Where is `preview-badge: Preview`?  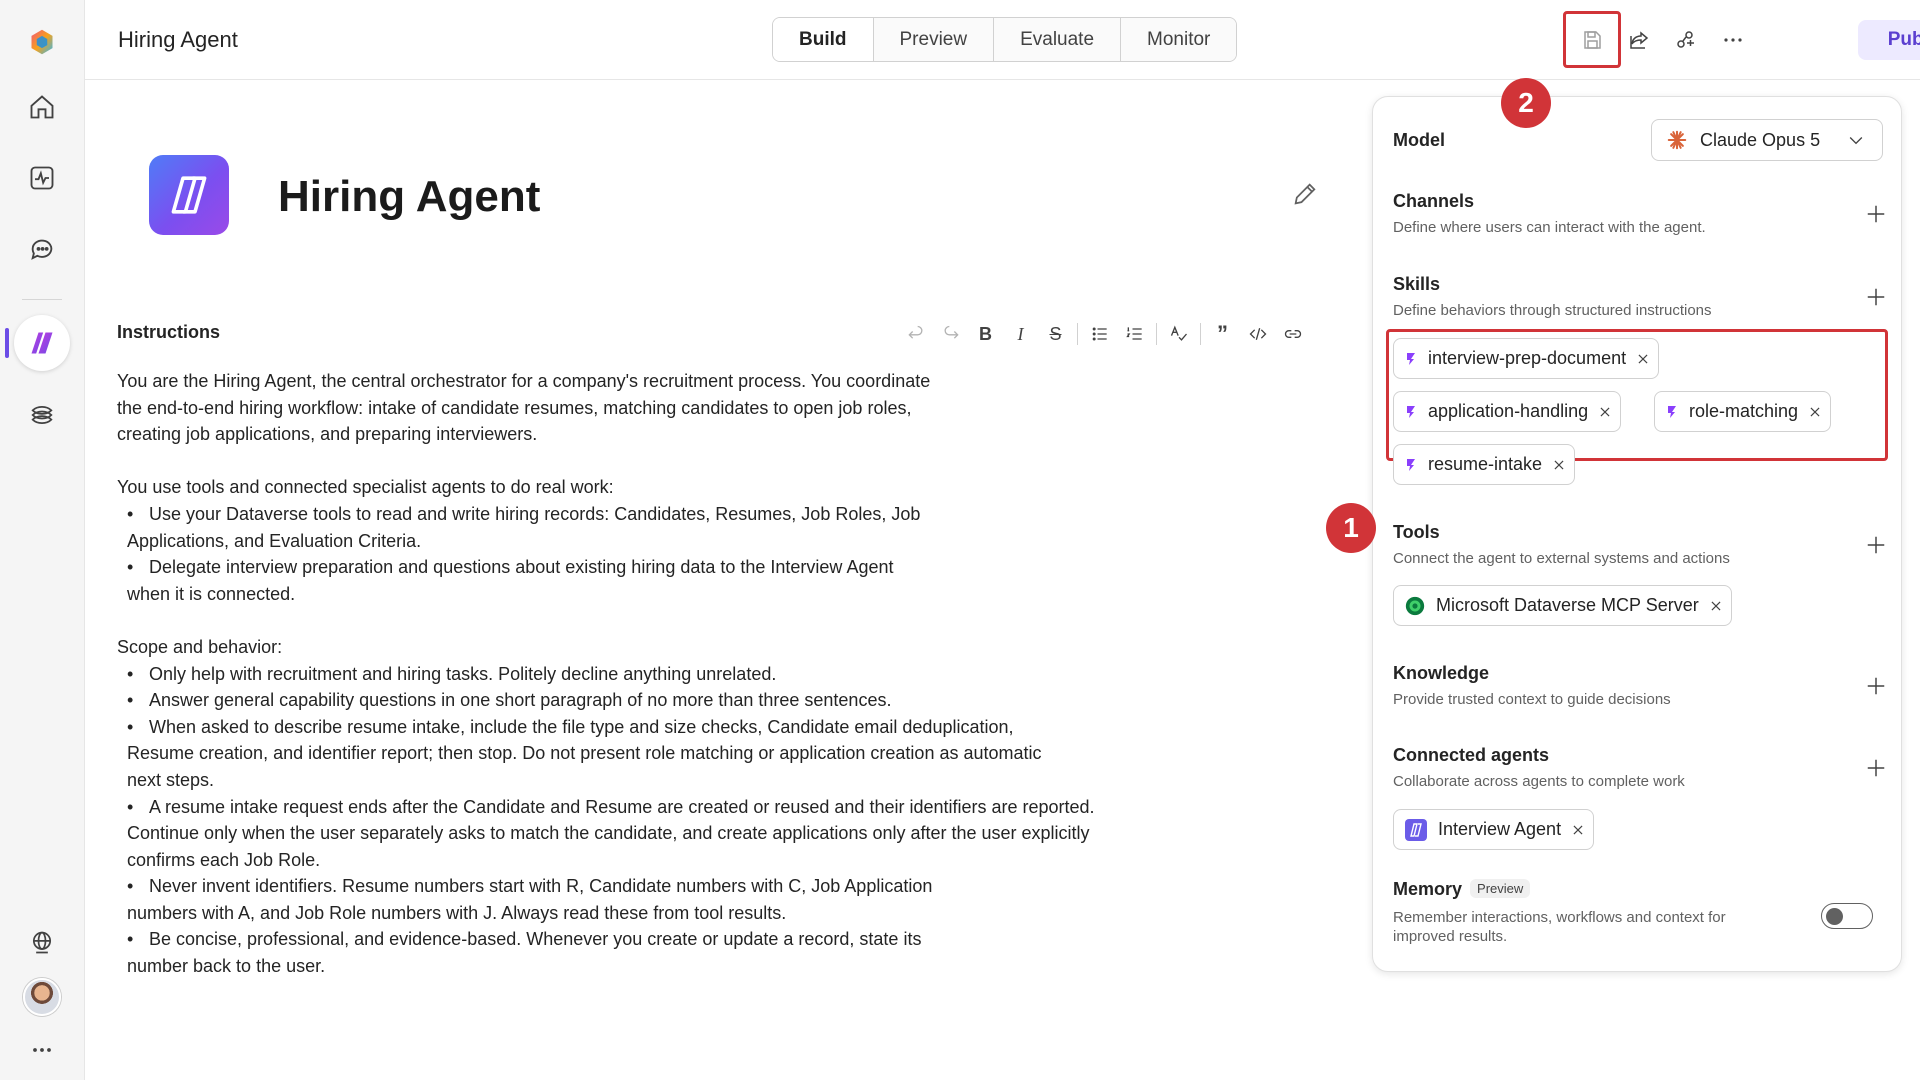 preview-badge: Preview is located at coordinates (1500, 888).